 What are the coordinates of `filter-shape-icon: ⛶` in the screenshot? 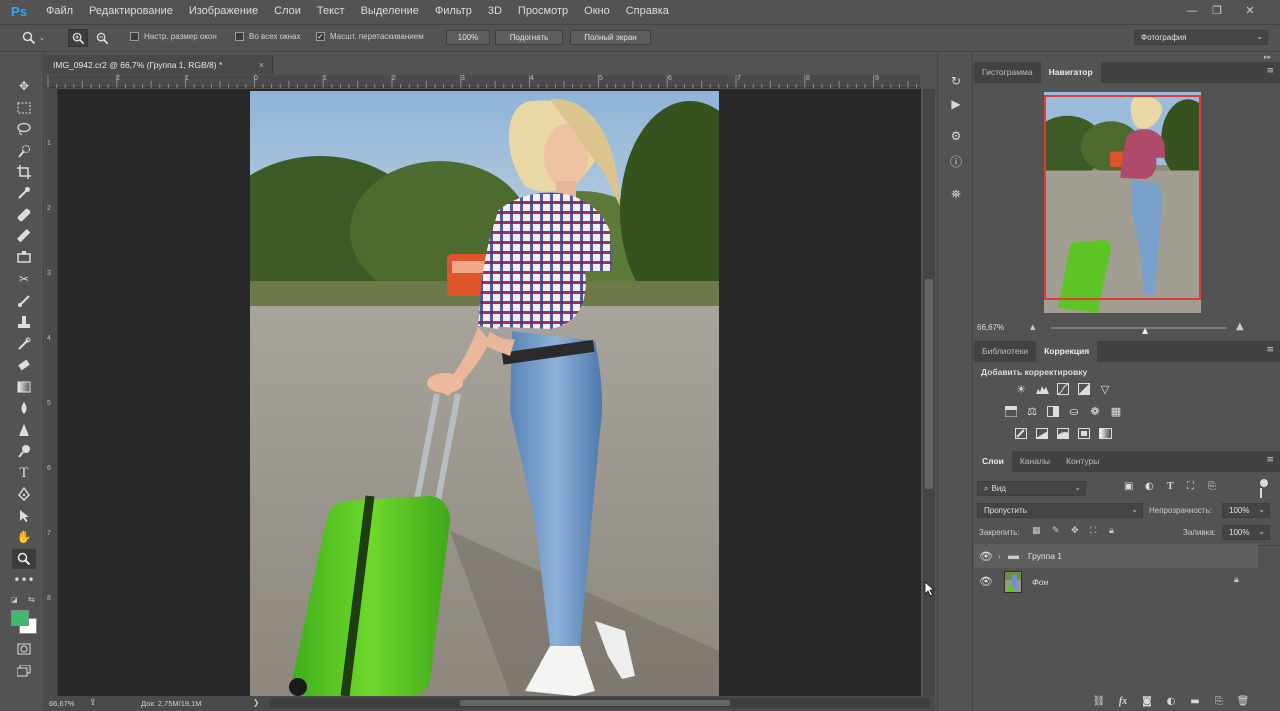 It's located at (1190, 486).